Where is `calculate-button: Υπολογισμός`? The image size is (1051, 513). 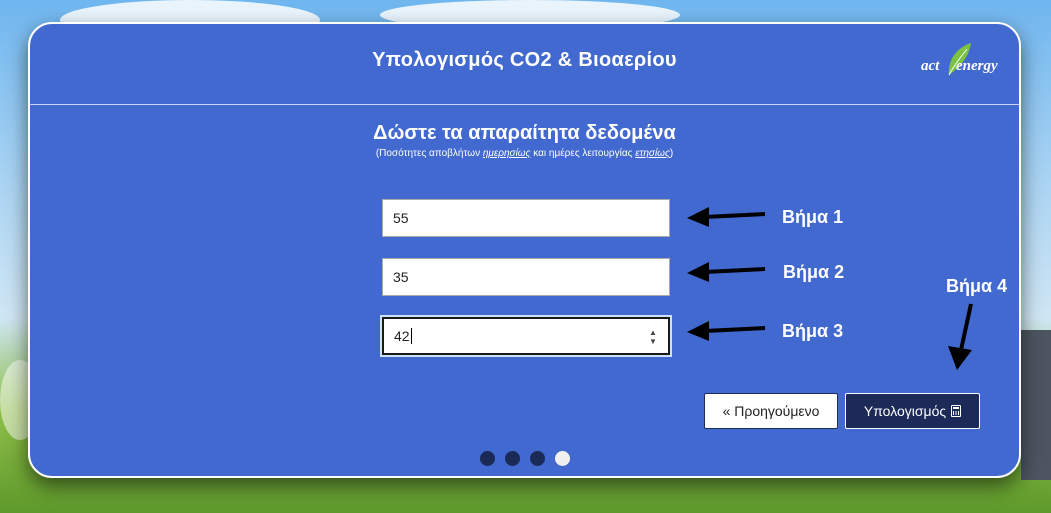 calculate-button: Υπολογισμός is located at coordinates (912, 411).